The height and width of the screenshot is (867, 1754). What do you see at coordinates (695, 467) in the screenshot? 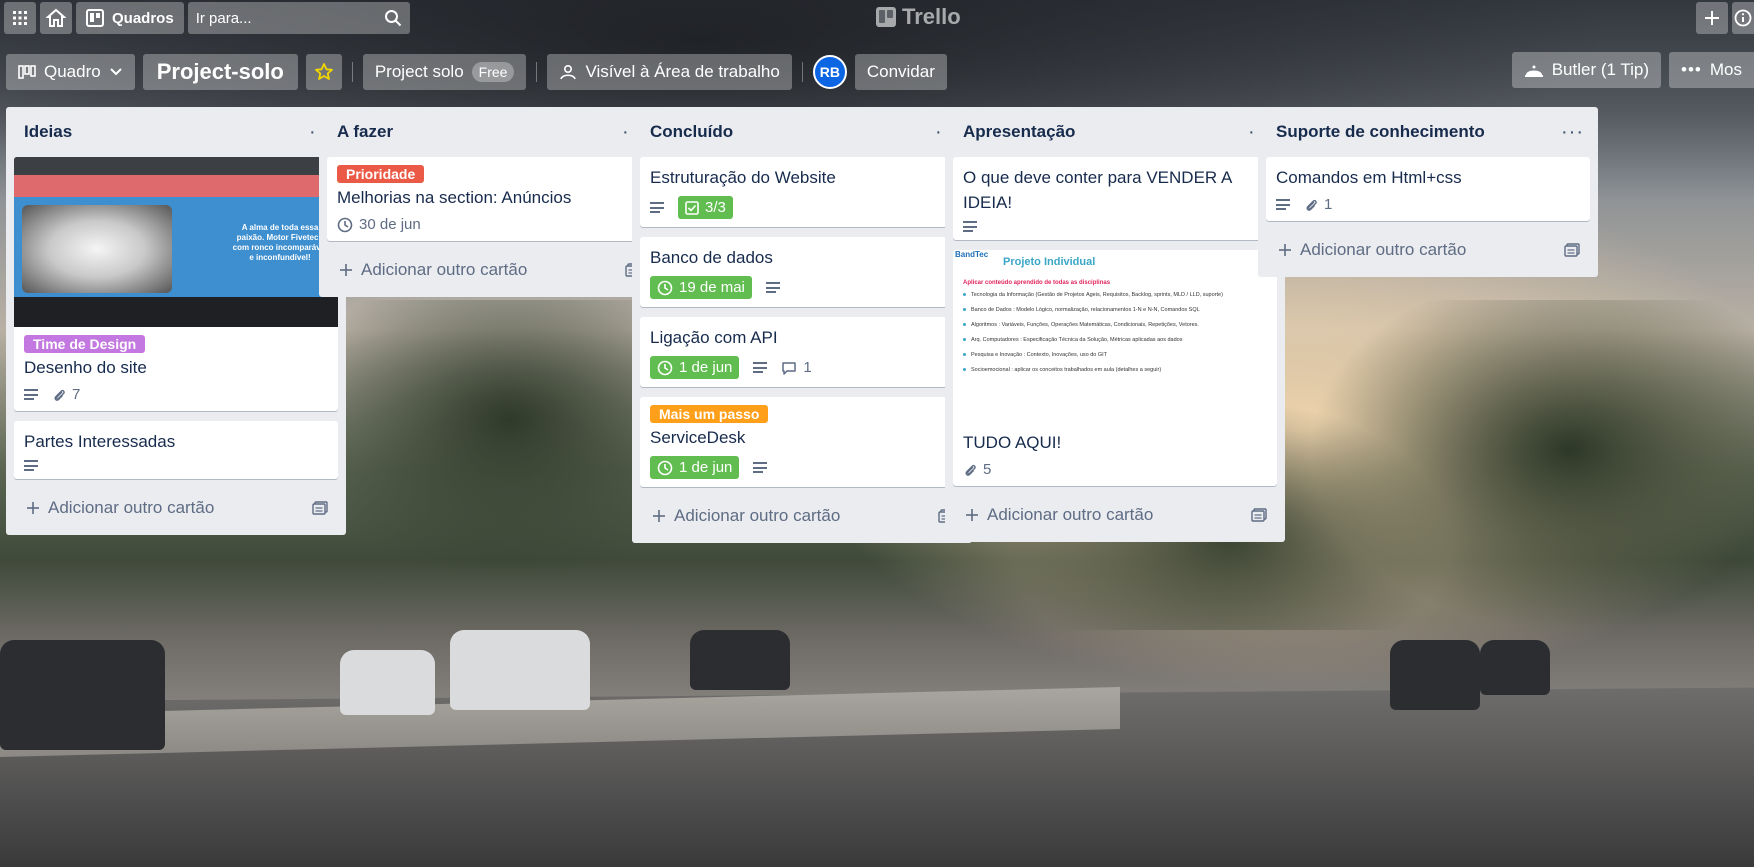
I see `due-date-badge: 1 de jun` at bounding box center [695, 467].